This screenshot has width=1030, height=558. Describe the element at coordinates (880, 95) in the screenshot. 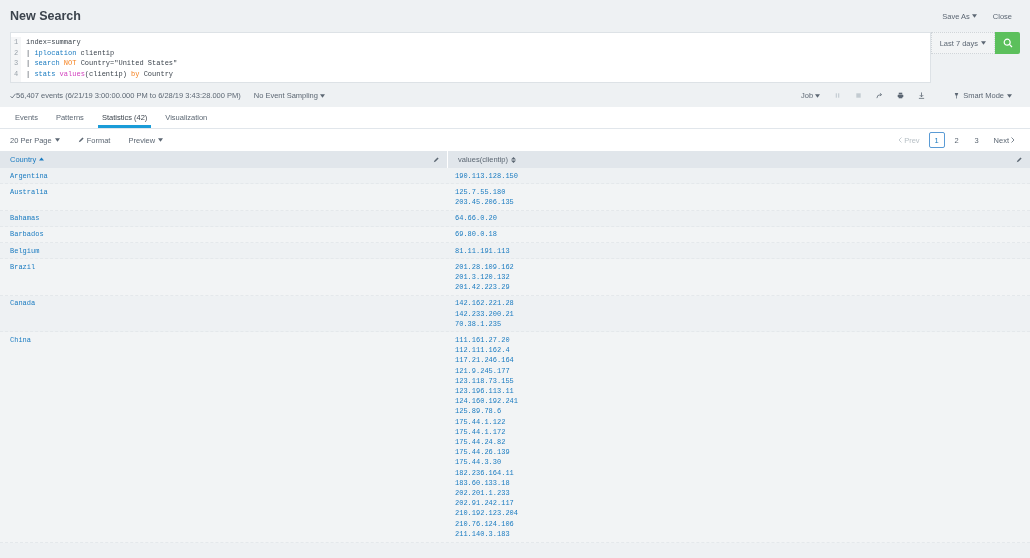

I see `share-icon` at that location.